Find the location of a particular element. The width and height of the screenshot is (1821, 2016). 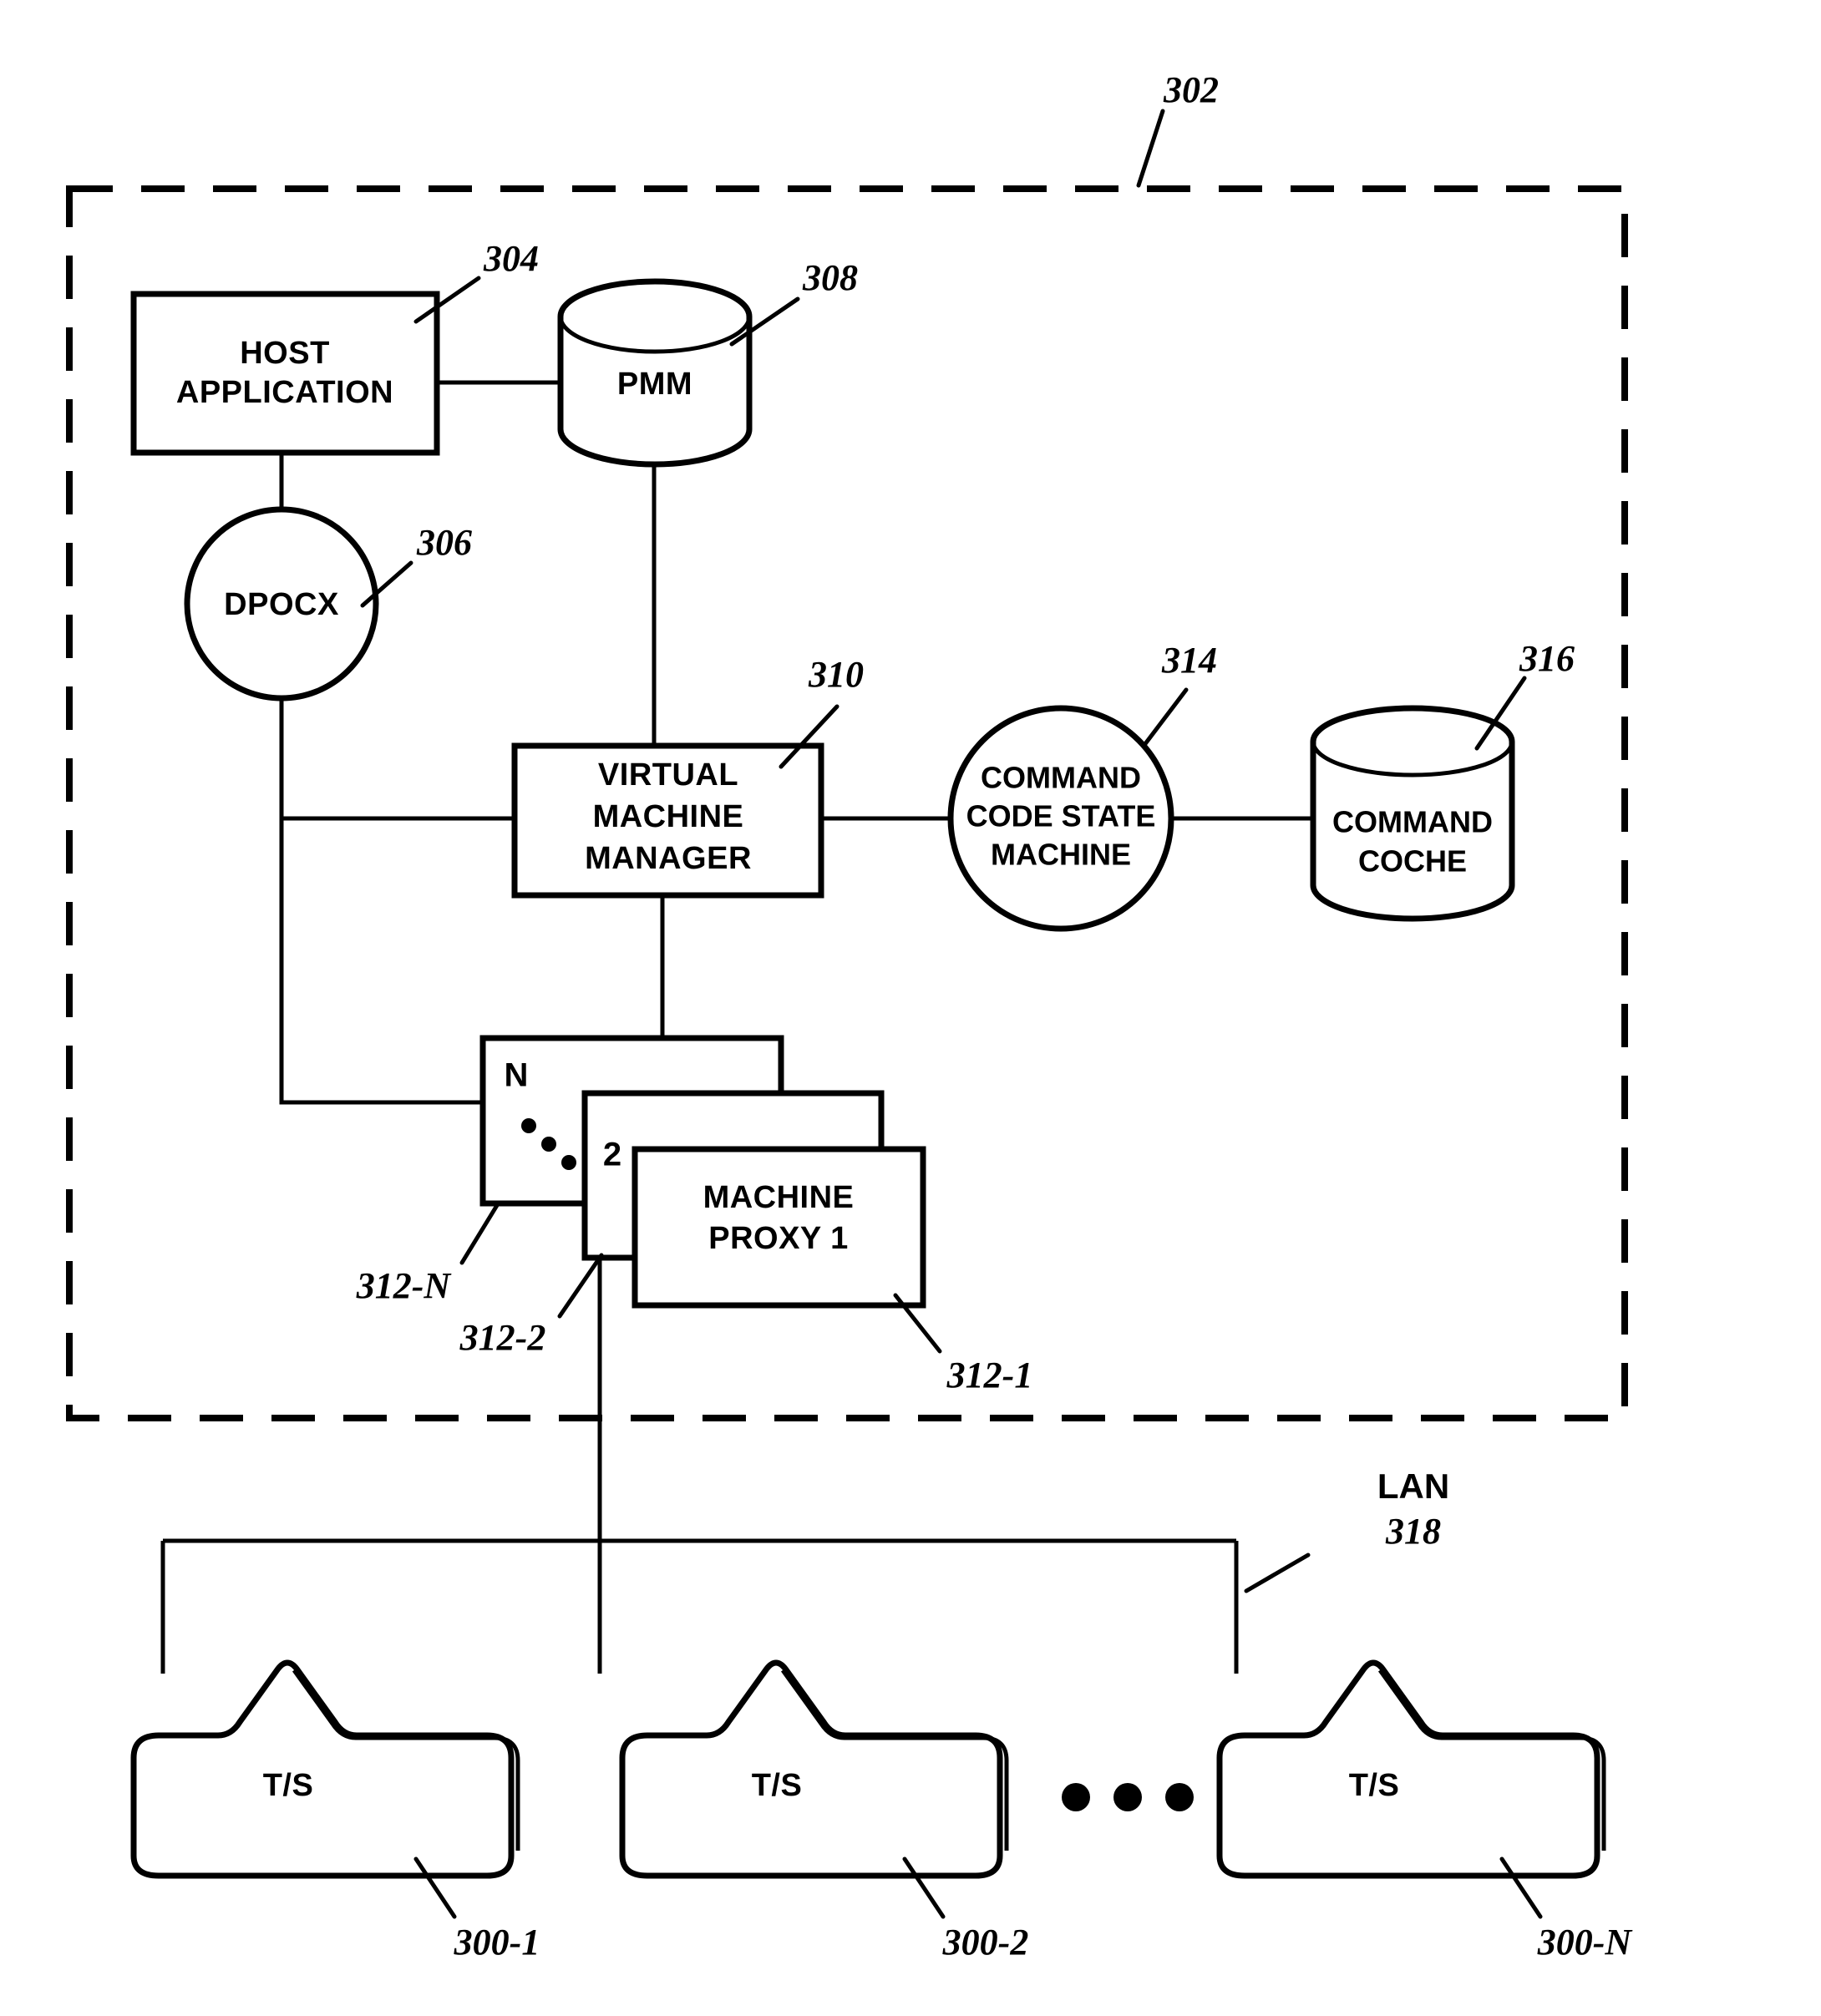

host-application-box is located at coordinates (285, 373).